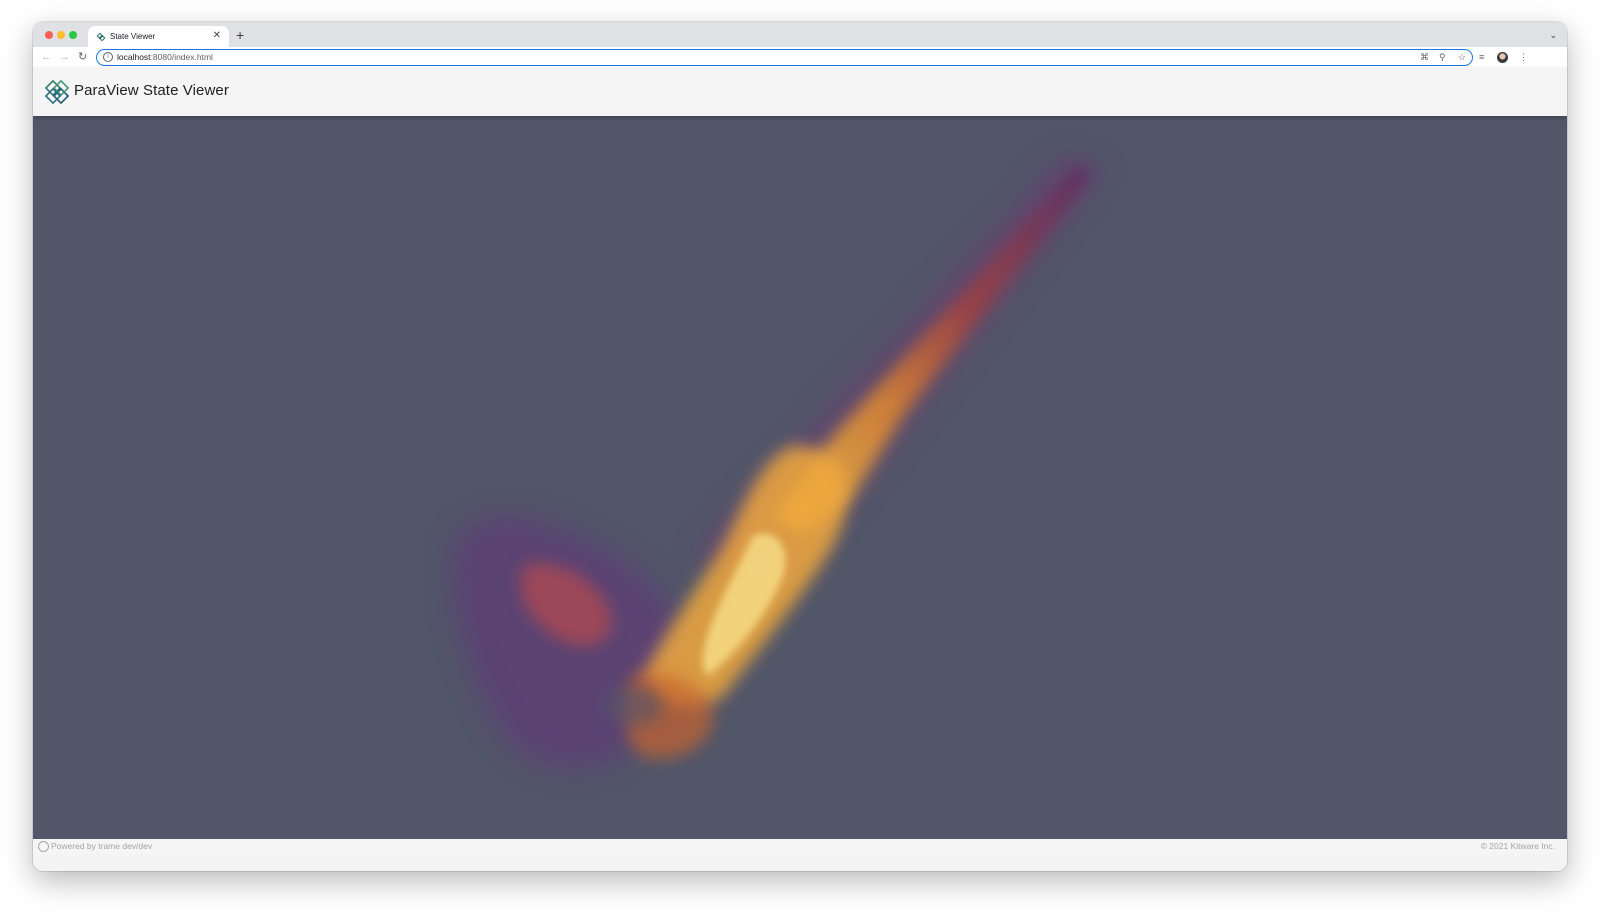  I want to click on address-bar: i localhost:8080/index.html ⌘ ⚲ ☆, so click(784, 57).